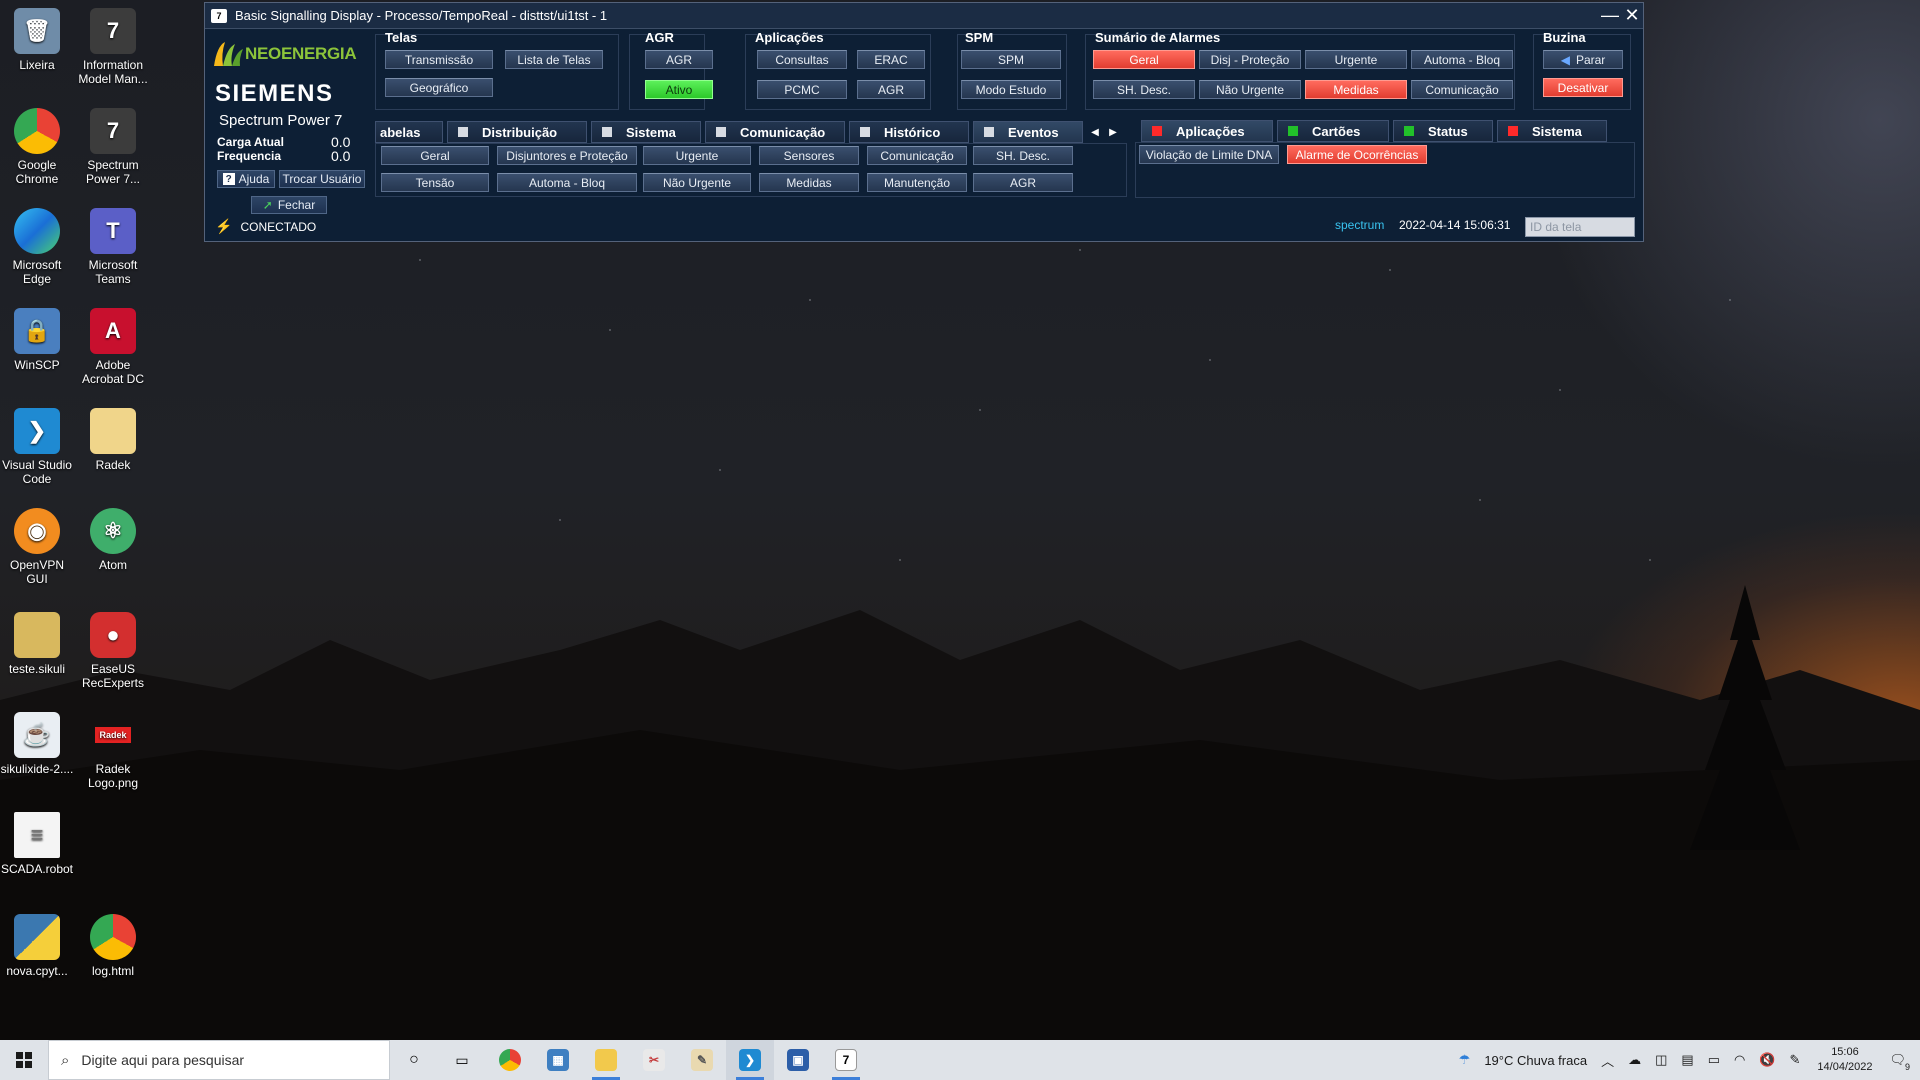  I want to click on recycle-bin-shortcut: 🗑 Lixeira, so click(37, 40).